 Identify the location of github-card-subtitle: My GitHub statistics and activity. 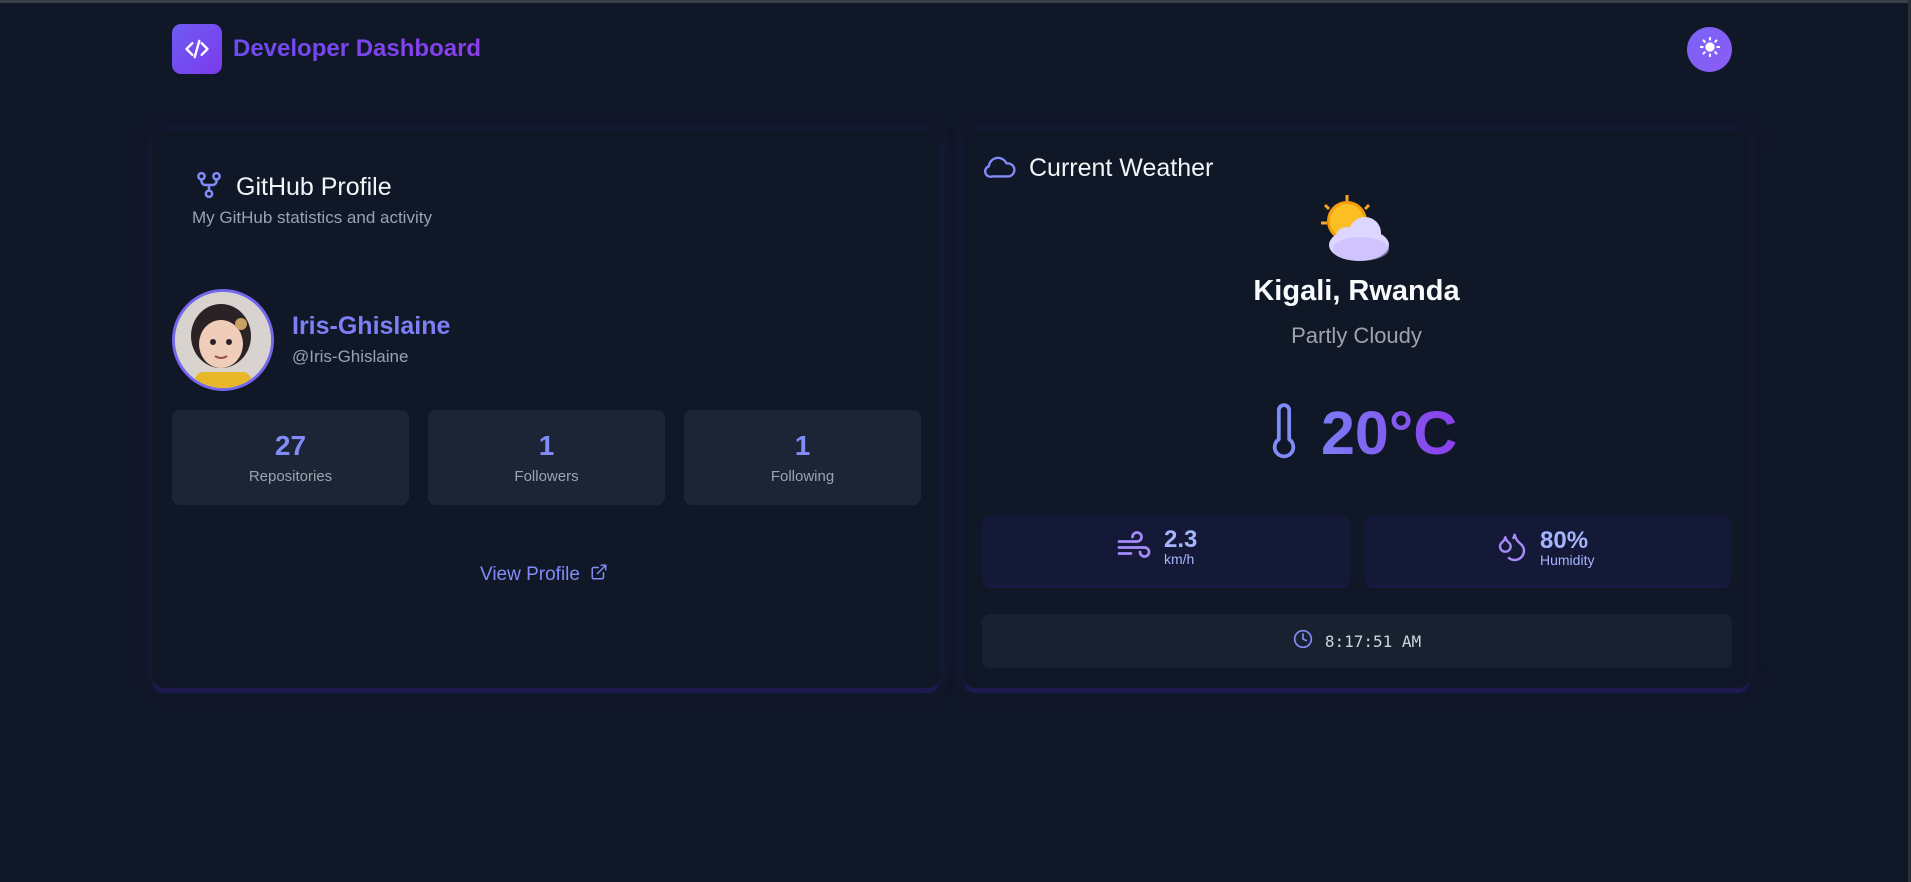
(312, 217).